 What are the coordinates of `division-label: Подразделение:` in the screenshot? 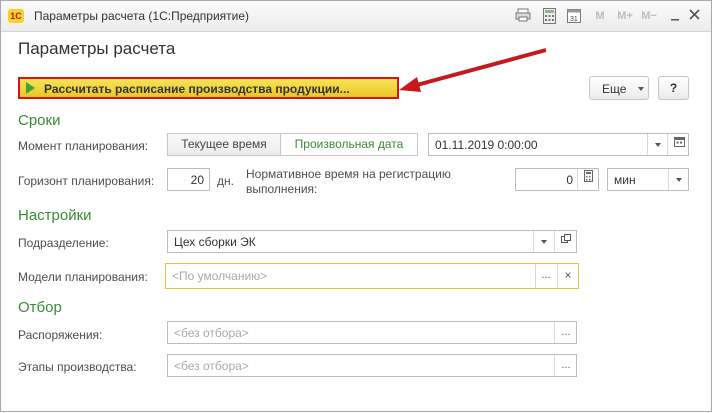 It's located at (63, 243).